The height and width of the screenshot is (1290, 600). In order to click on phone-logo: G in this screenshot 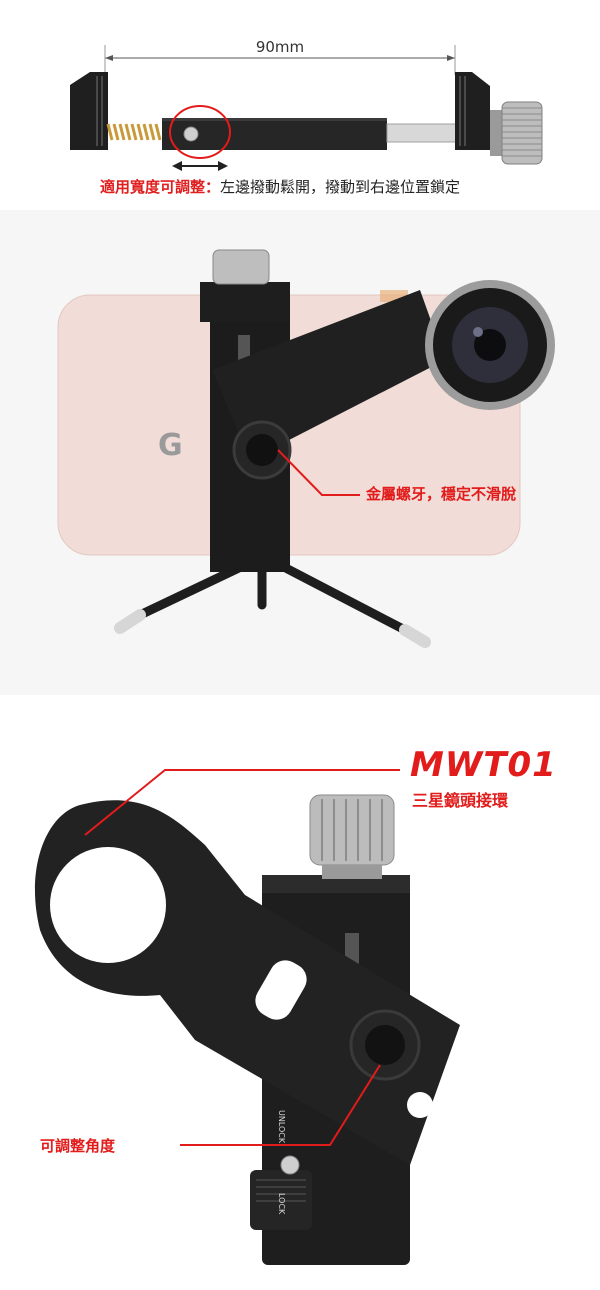, I will do `click(170, 445)`.